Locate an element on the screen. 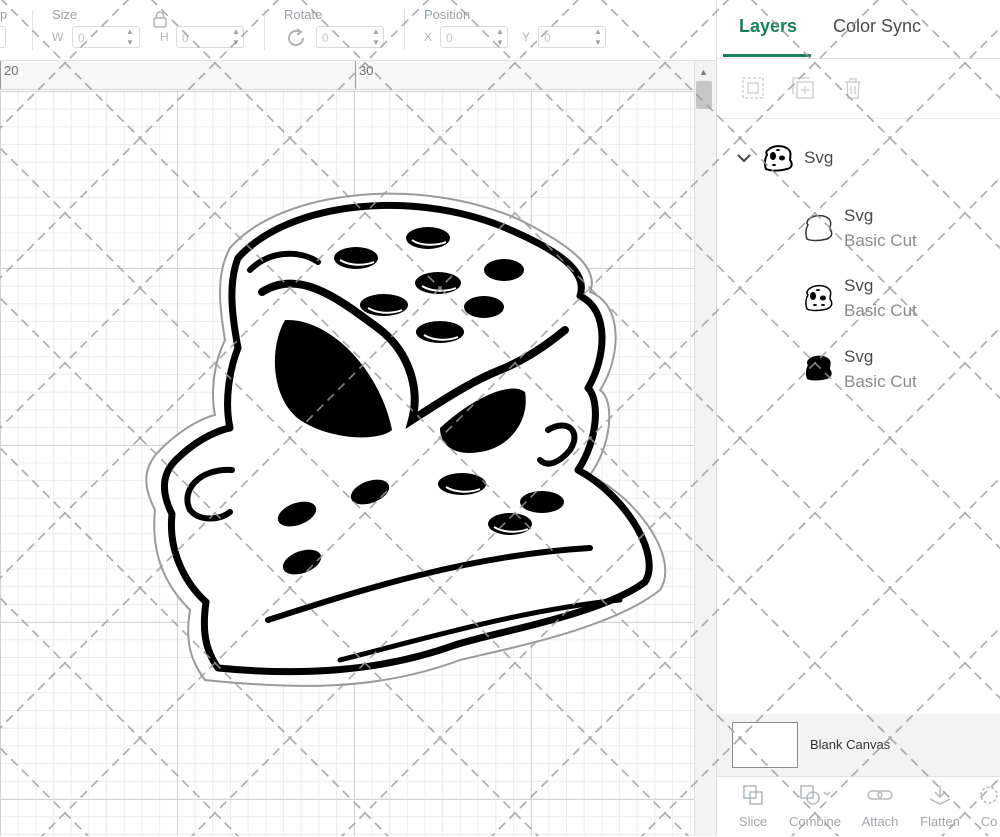 This screenshot has width=1000, height=837. blank-canvas-swatch is located at coordinates (765, 745).